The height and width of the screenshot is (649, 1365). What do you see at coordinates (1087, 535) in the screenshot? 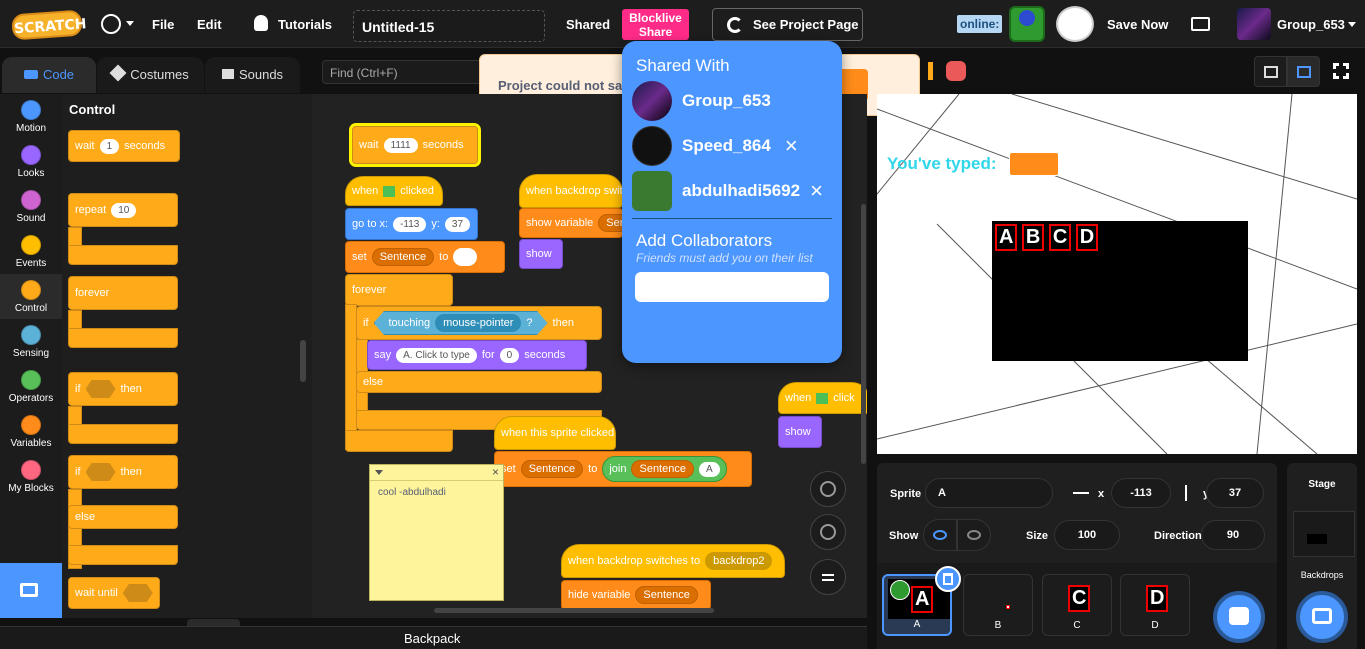
I see `size-input: 100` at bounding box center [1087, 535].